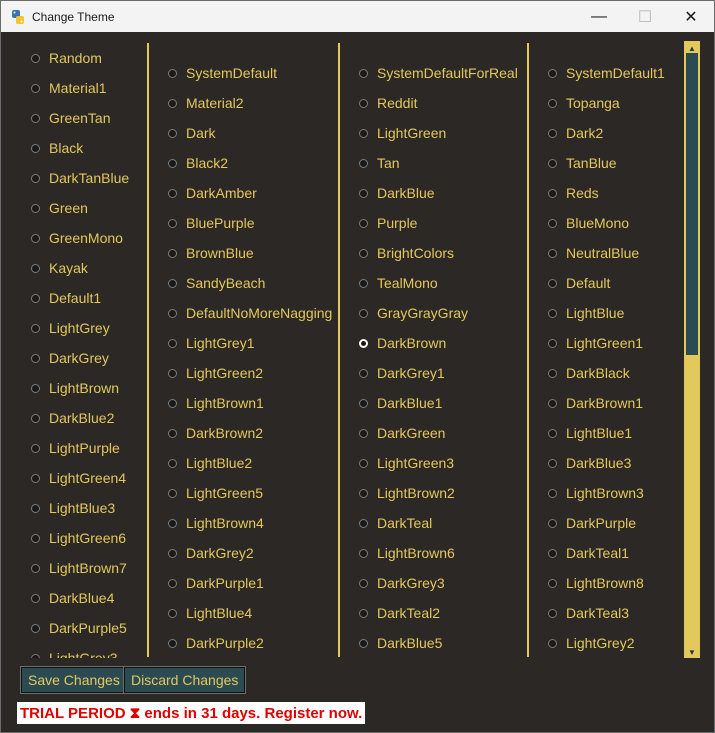  What do you see at coordinates (379, 163) in the screenshot?
I see `theme-radio-option: Tan` at bounding box center [379, 163].